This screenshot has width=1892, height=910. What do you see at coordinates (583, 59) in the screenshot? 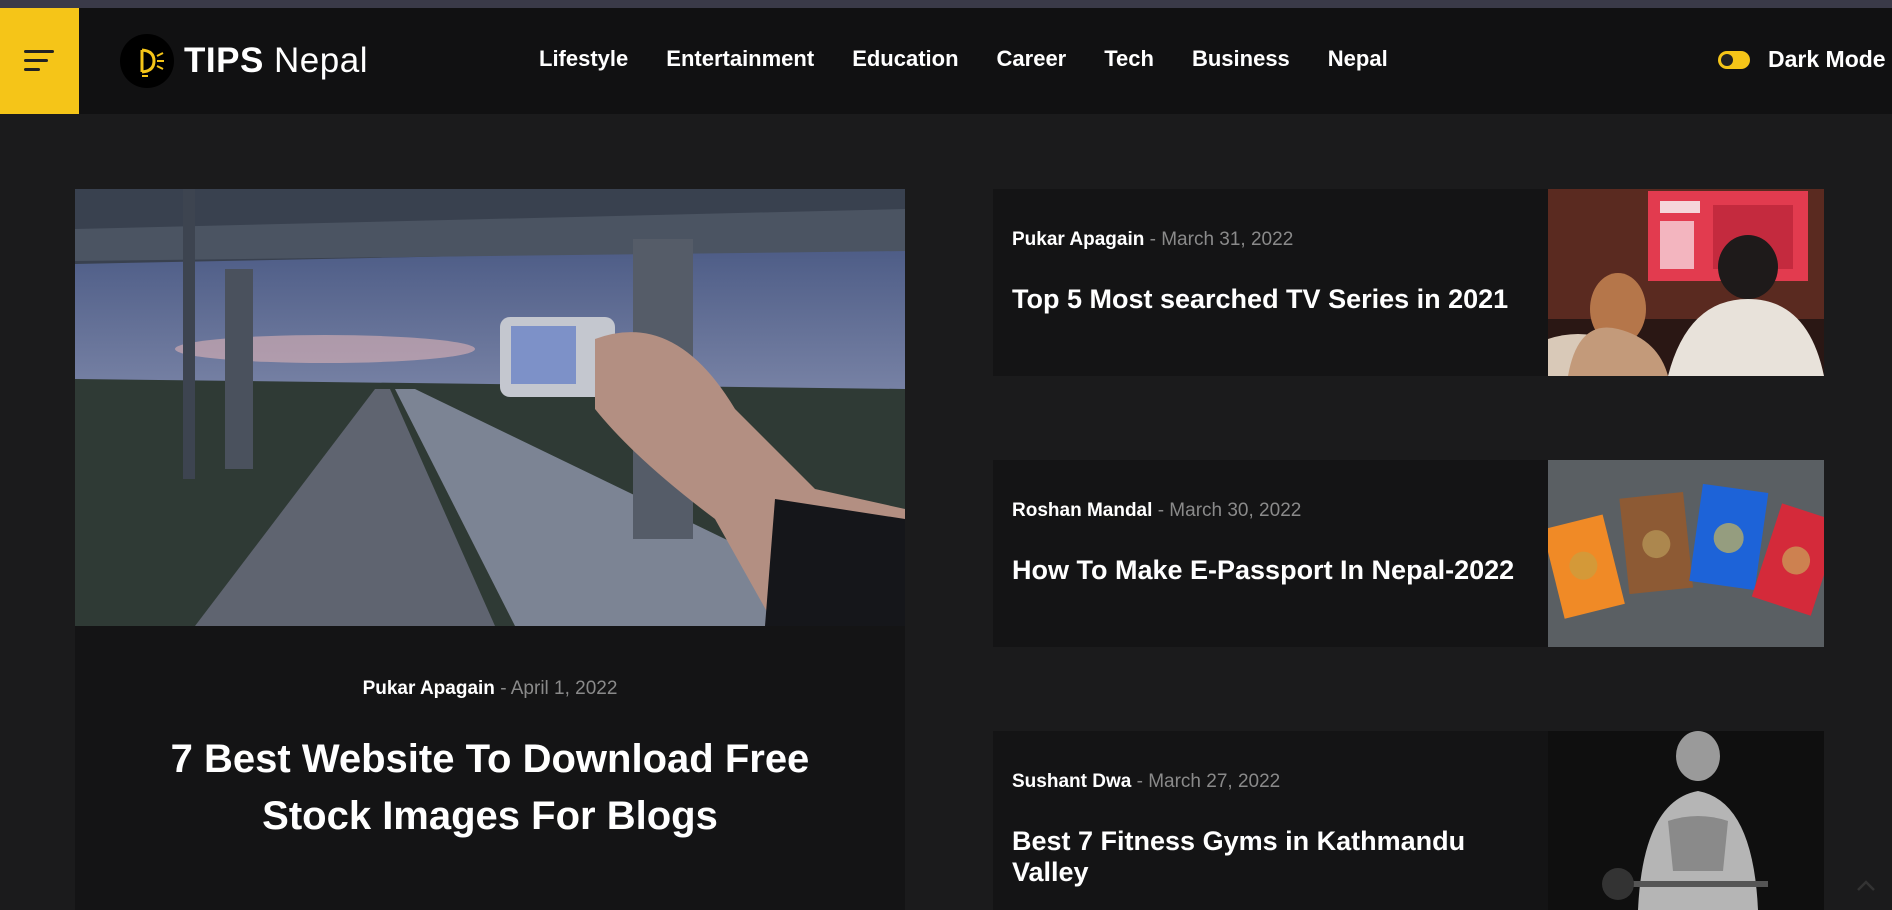
I see `nav-item-lifestyle: Lifestyle` at bounding box center [583, 59].